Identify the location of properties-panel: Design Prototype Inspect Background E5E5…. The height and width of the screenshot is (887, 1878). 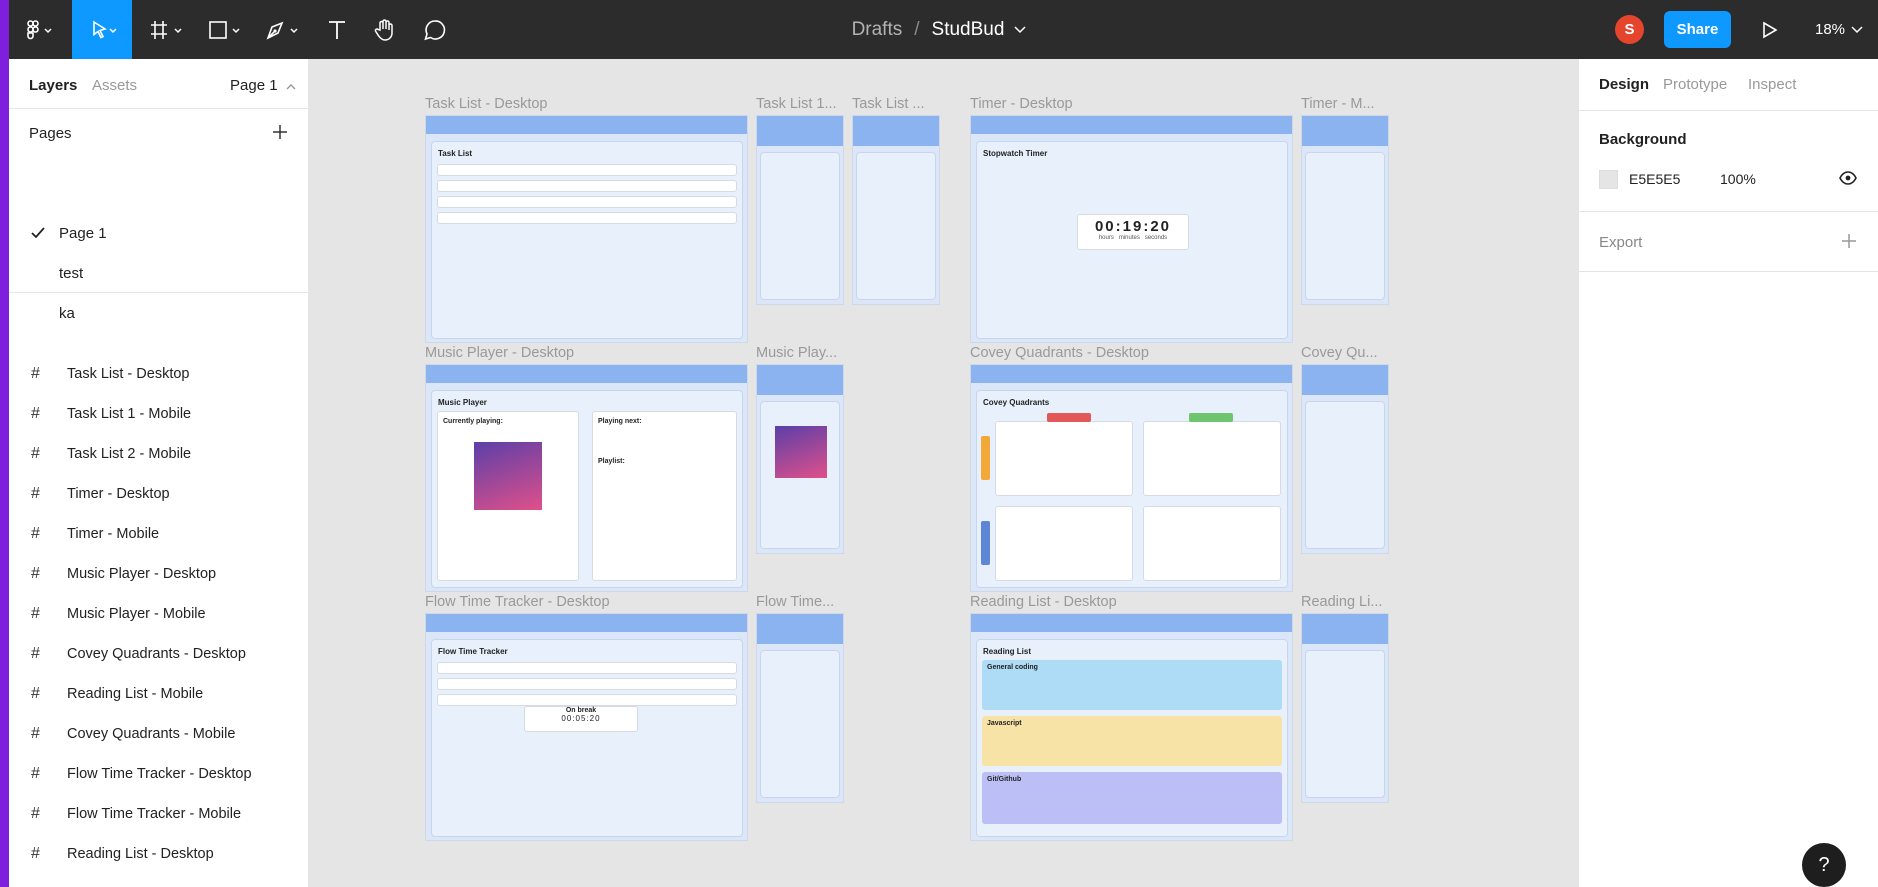
(1728, 473).